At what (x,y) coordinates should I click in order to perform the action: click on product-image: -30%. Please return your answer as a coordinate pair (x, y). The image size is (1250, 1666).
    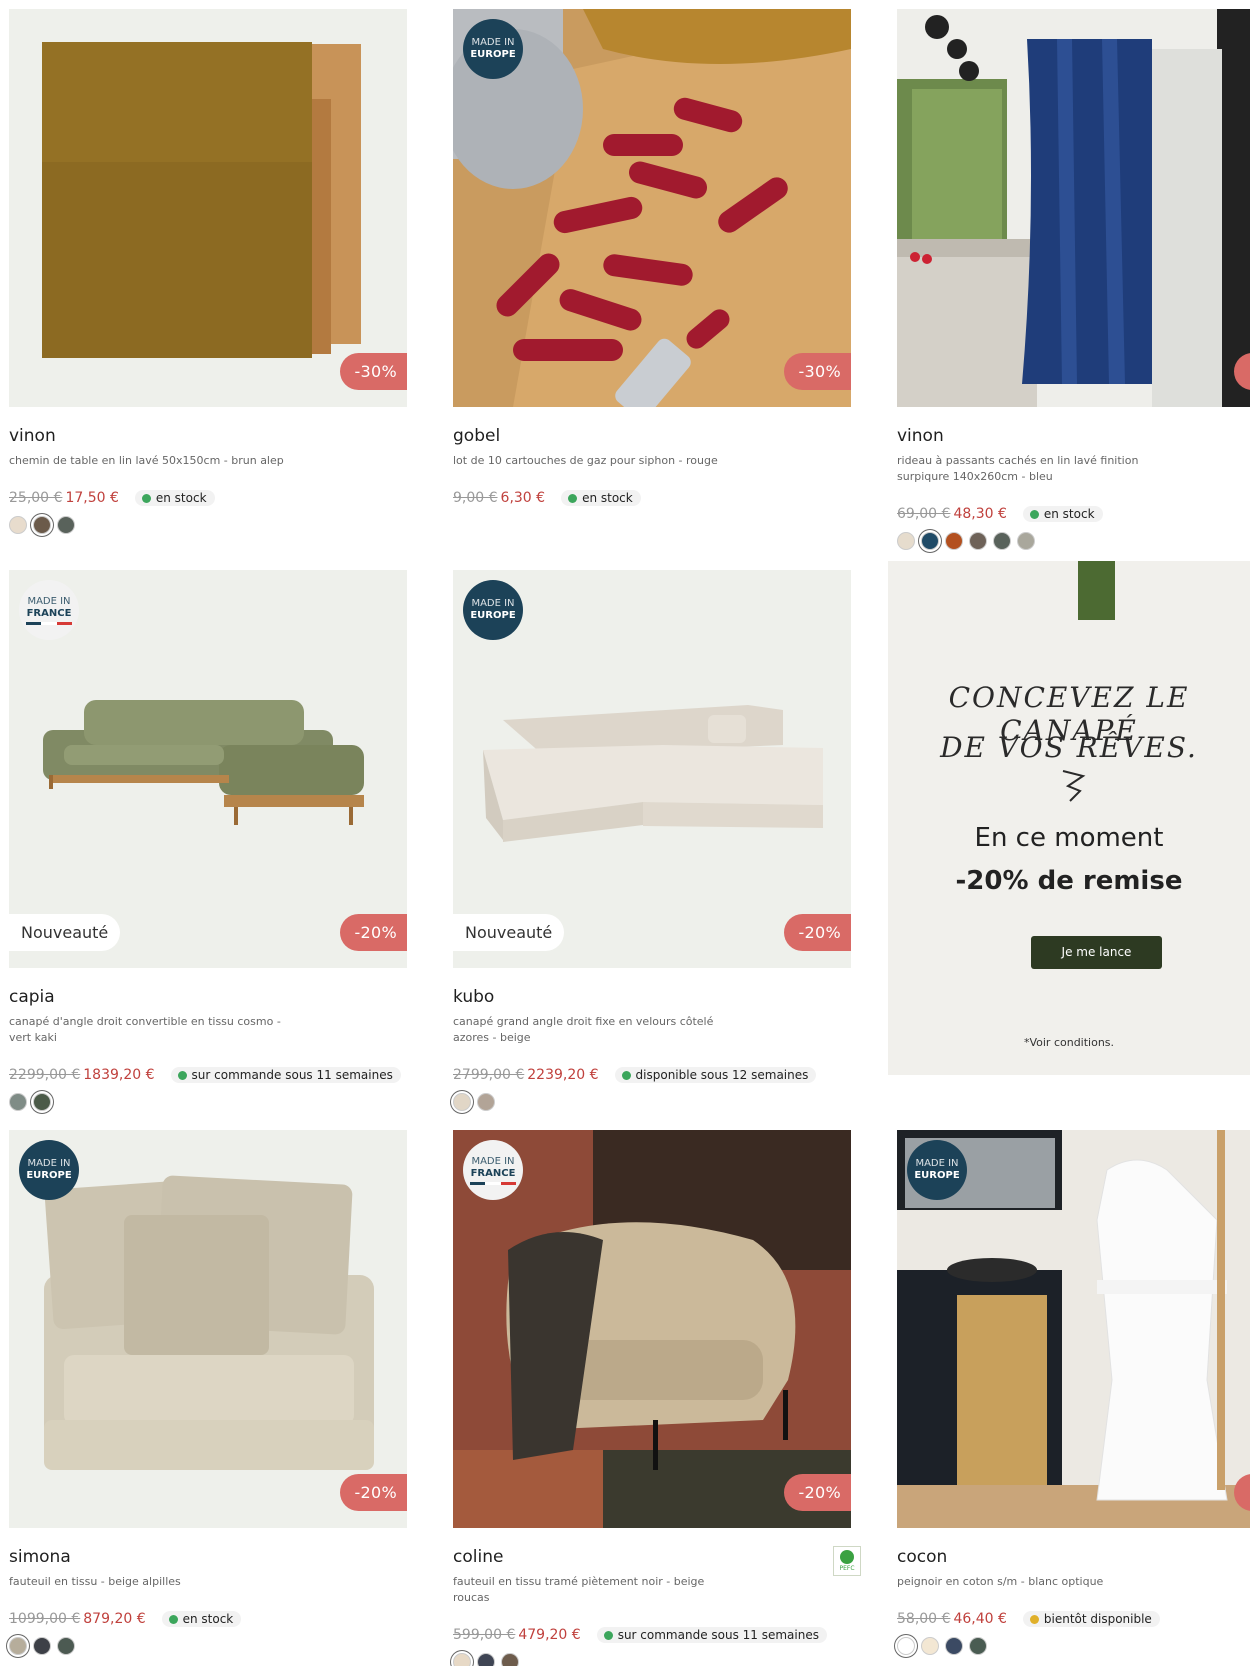
    Looking at the image, I should click on (208, 208).